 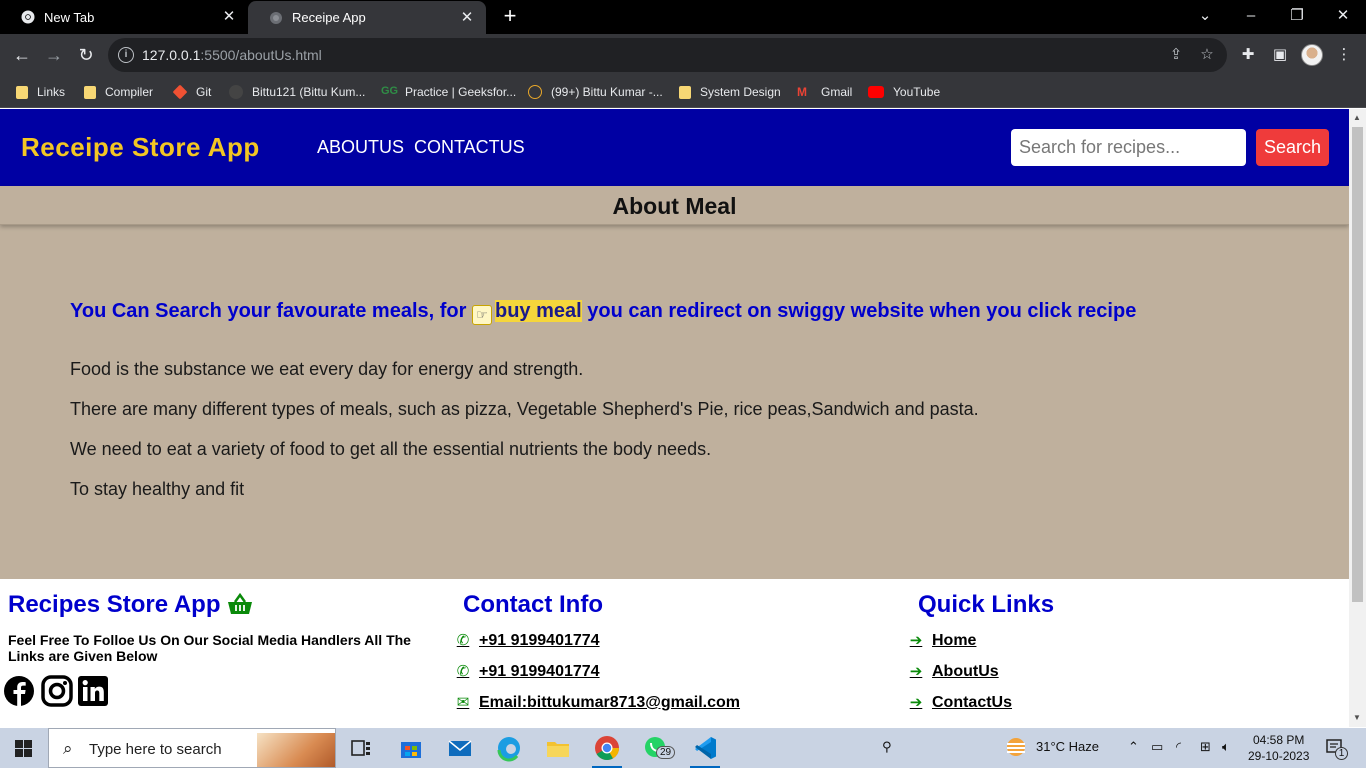 What do you see at coordinates (1176, 55) in the screenshot?
I see `share-icon: ⇪` at bounding box center [1176, 55].